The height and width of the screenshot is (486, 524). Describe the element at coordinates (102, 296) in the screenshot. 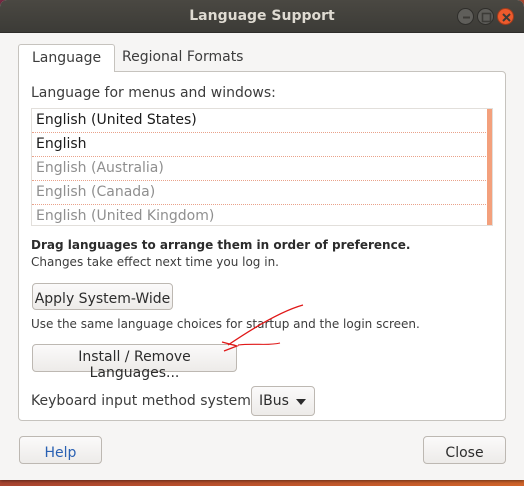

I see `apply-system-wide-button: Apply System-Wide` at that location.